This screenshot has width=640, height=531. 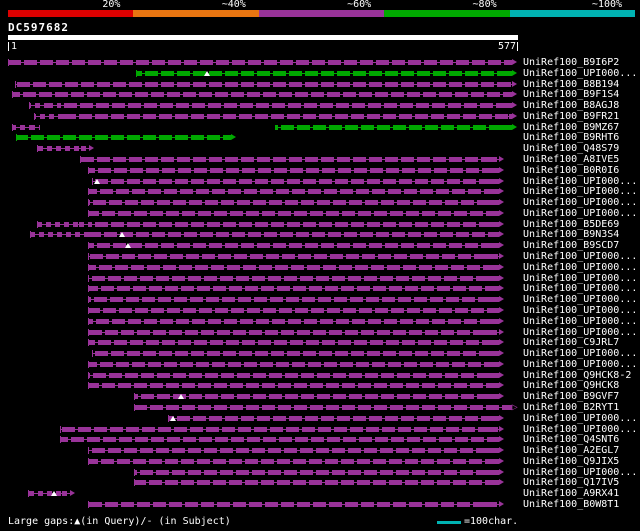 What do you see at coordinates (571, 493) in the screenshot?
I see `hit-label: UniRef100_A9RX41` at bounding box center [571, 493].